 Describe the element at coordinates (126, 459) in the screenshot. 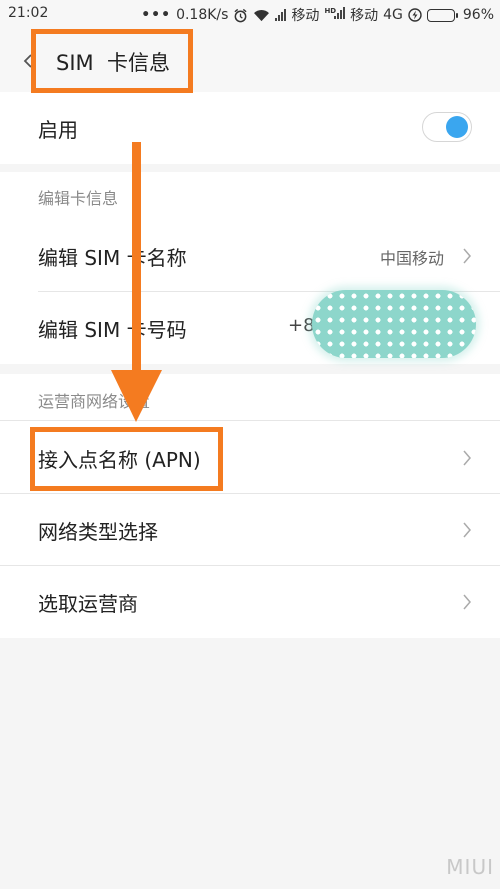

I see `apn-highlight-box` at that location.